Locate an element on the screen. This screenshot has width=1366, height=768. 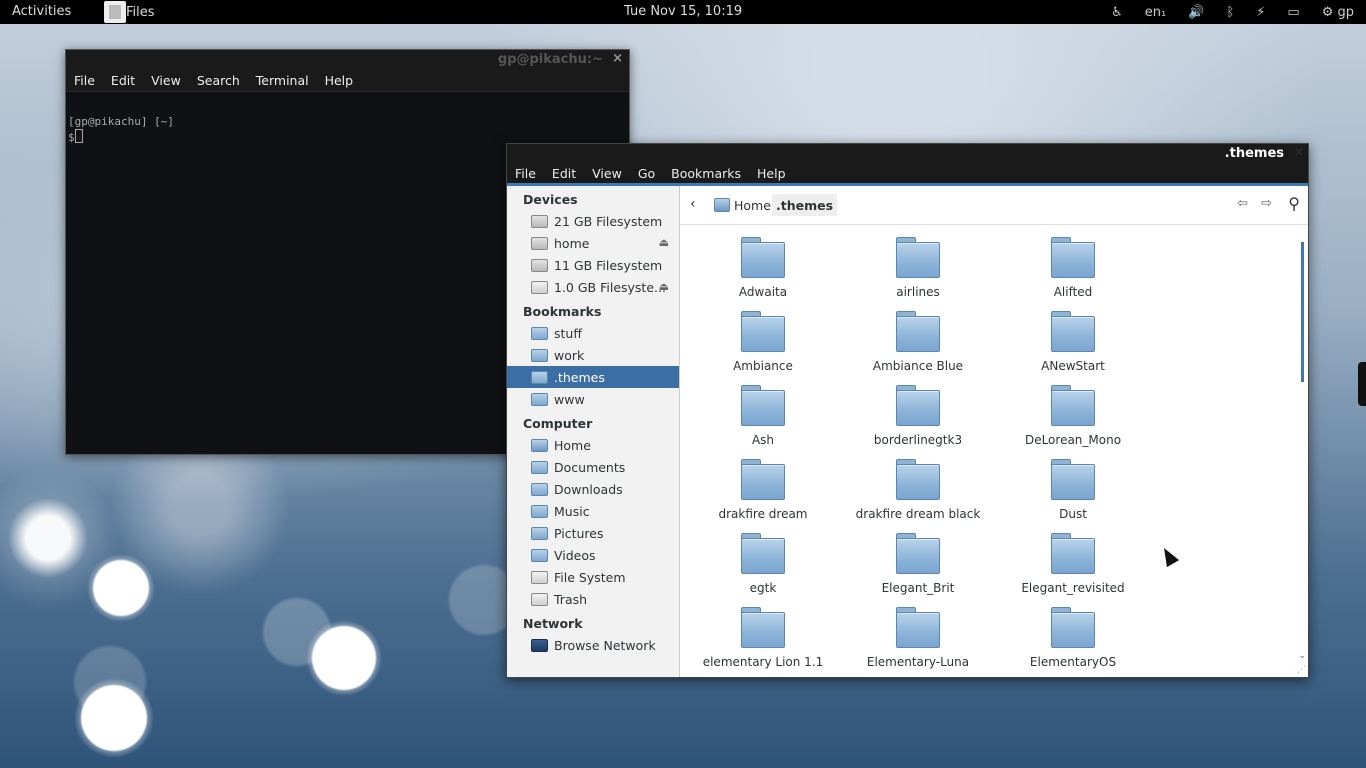
folder-item: Ash is located at coordinates (763, 416).